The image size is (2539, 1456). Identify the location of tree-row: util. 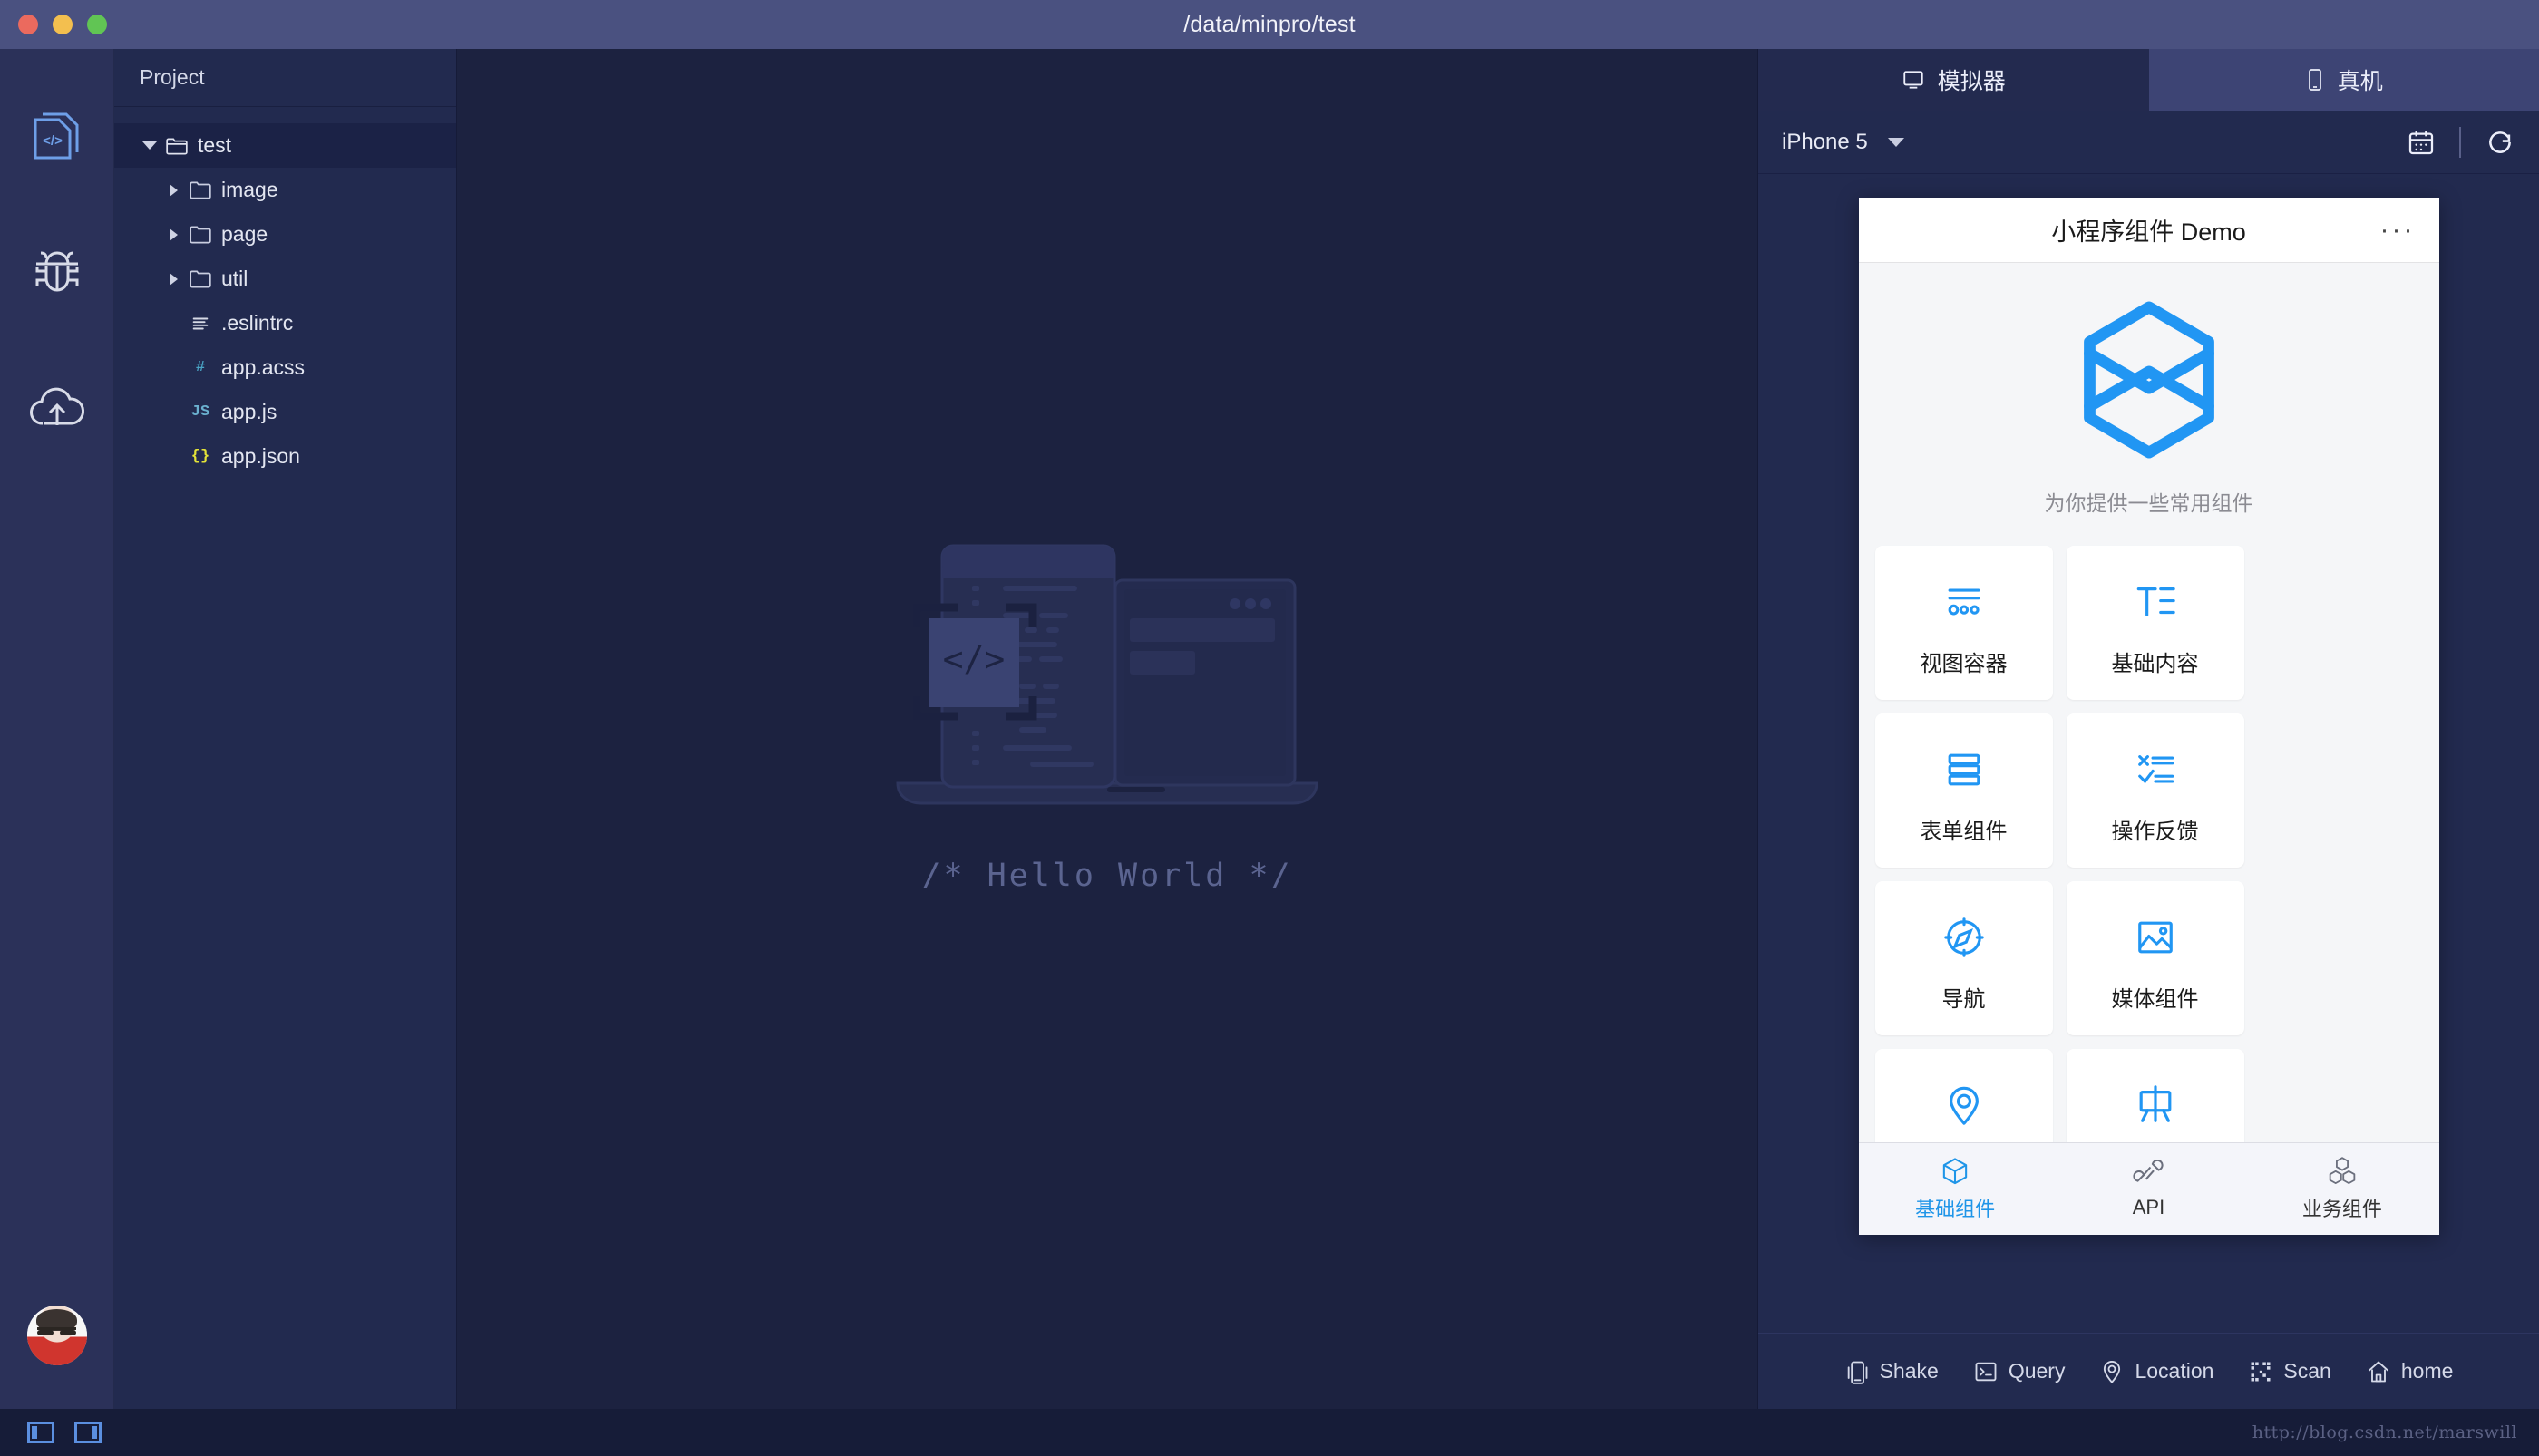
(285, 279).